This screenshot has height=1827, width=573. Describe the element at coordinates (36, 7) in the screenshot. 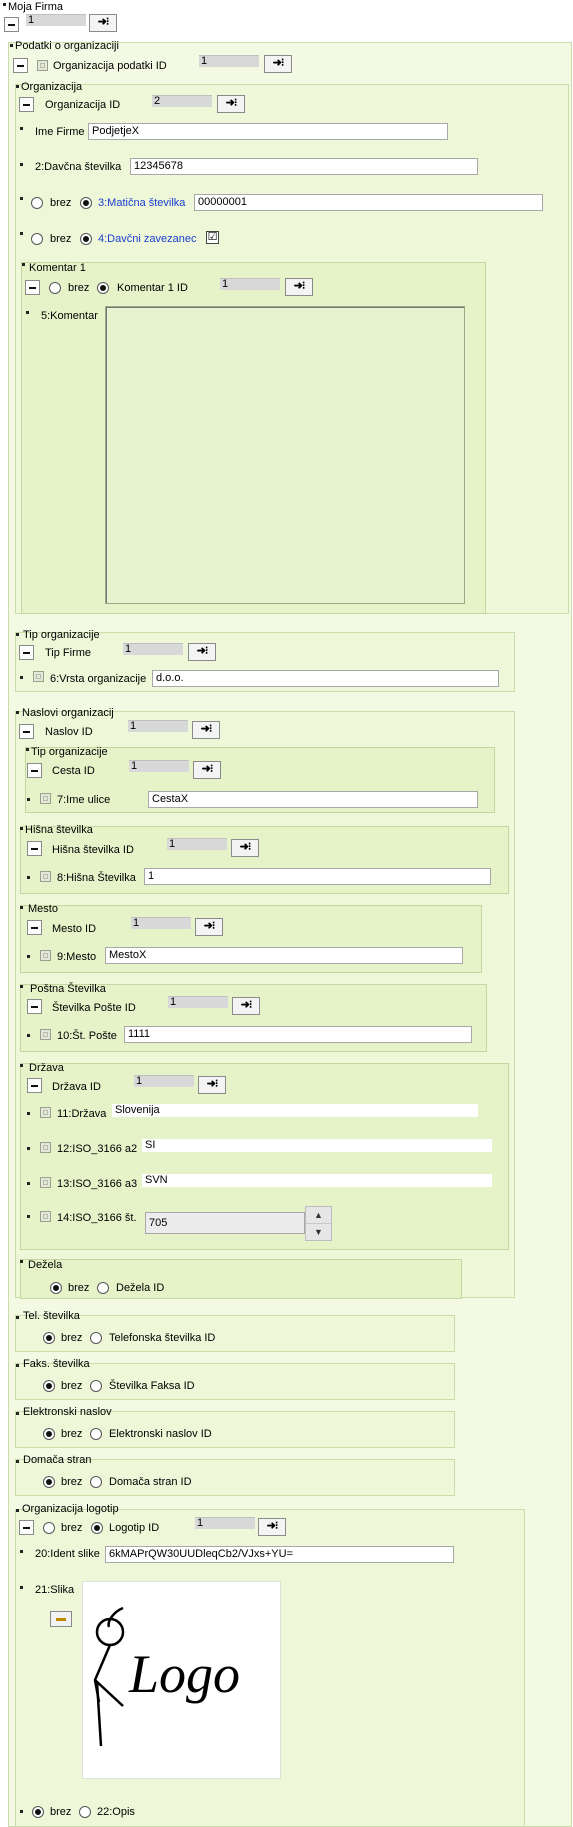

I see `root-title: Moja Firma` at that location.